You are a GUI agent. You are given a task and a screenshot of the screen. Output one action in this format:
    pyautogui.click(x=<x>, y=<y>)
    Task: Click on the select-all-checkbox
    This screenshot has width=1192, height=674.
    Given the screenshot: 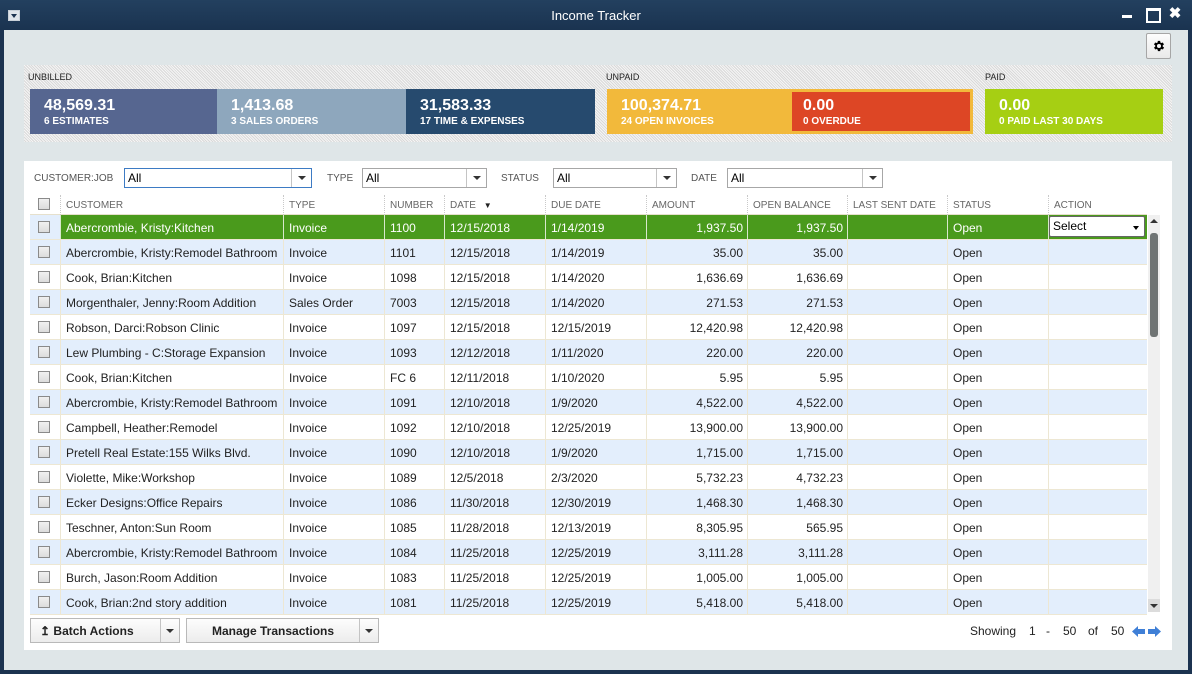 What is the action you would take?
    pyautogui.click(x=44, y=204)
    